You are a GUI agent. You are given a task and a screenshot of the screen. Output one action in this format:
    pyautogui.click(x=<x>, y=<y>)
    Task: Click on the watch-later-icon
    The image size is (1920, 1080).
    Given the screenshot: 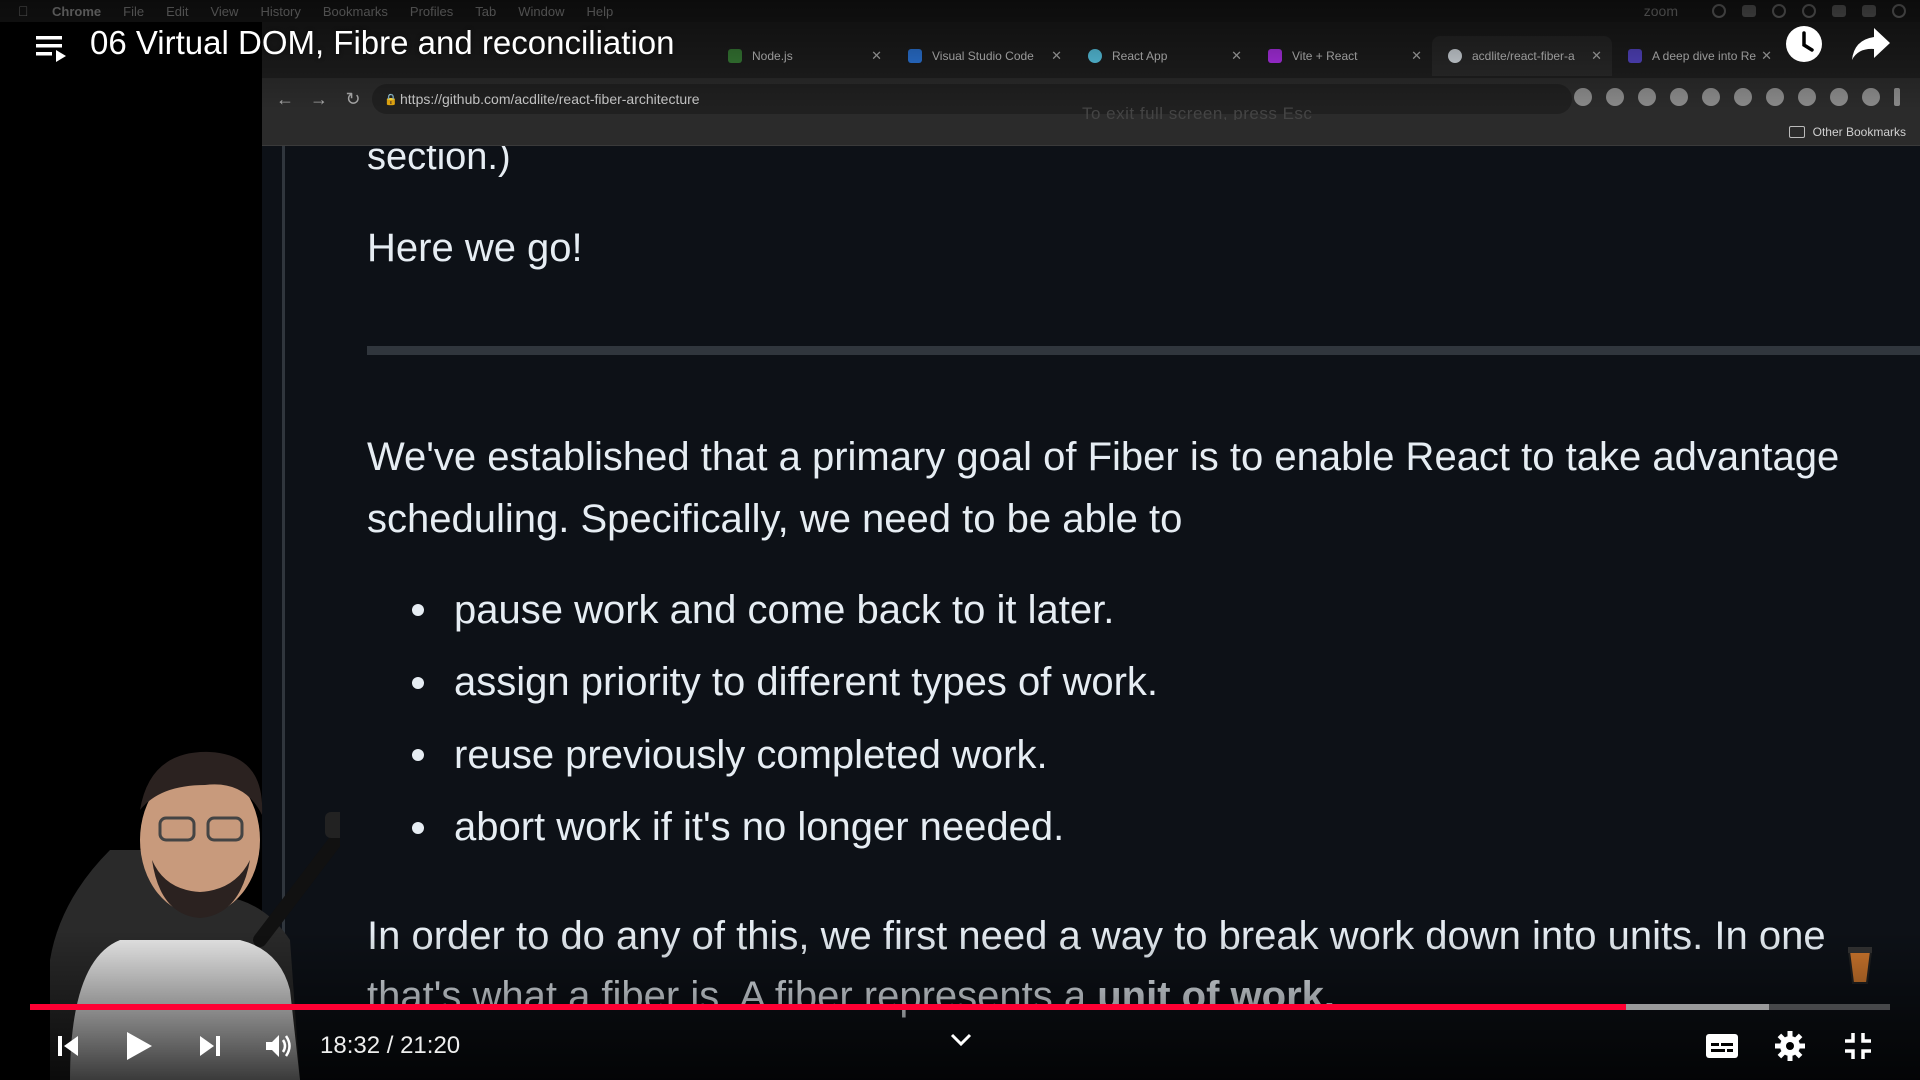 What is the action you would take?
    pyautogui.click(x=1804, y=44)
    